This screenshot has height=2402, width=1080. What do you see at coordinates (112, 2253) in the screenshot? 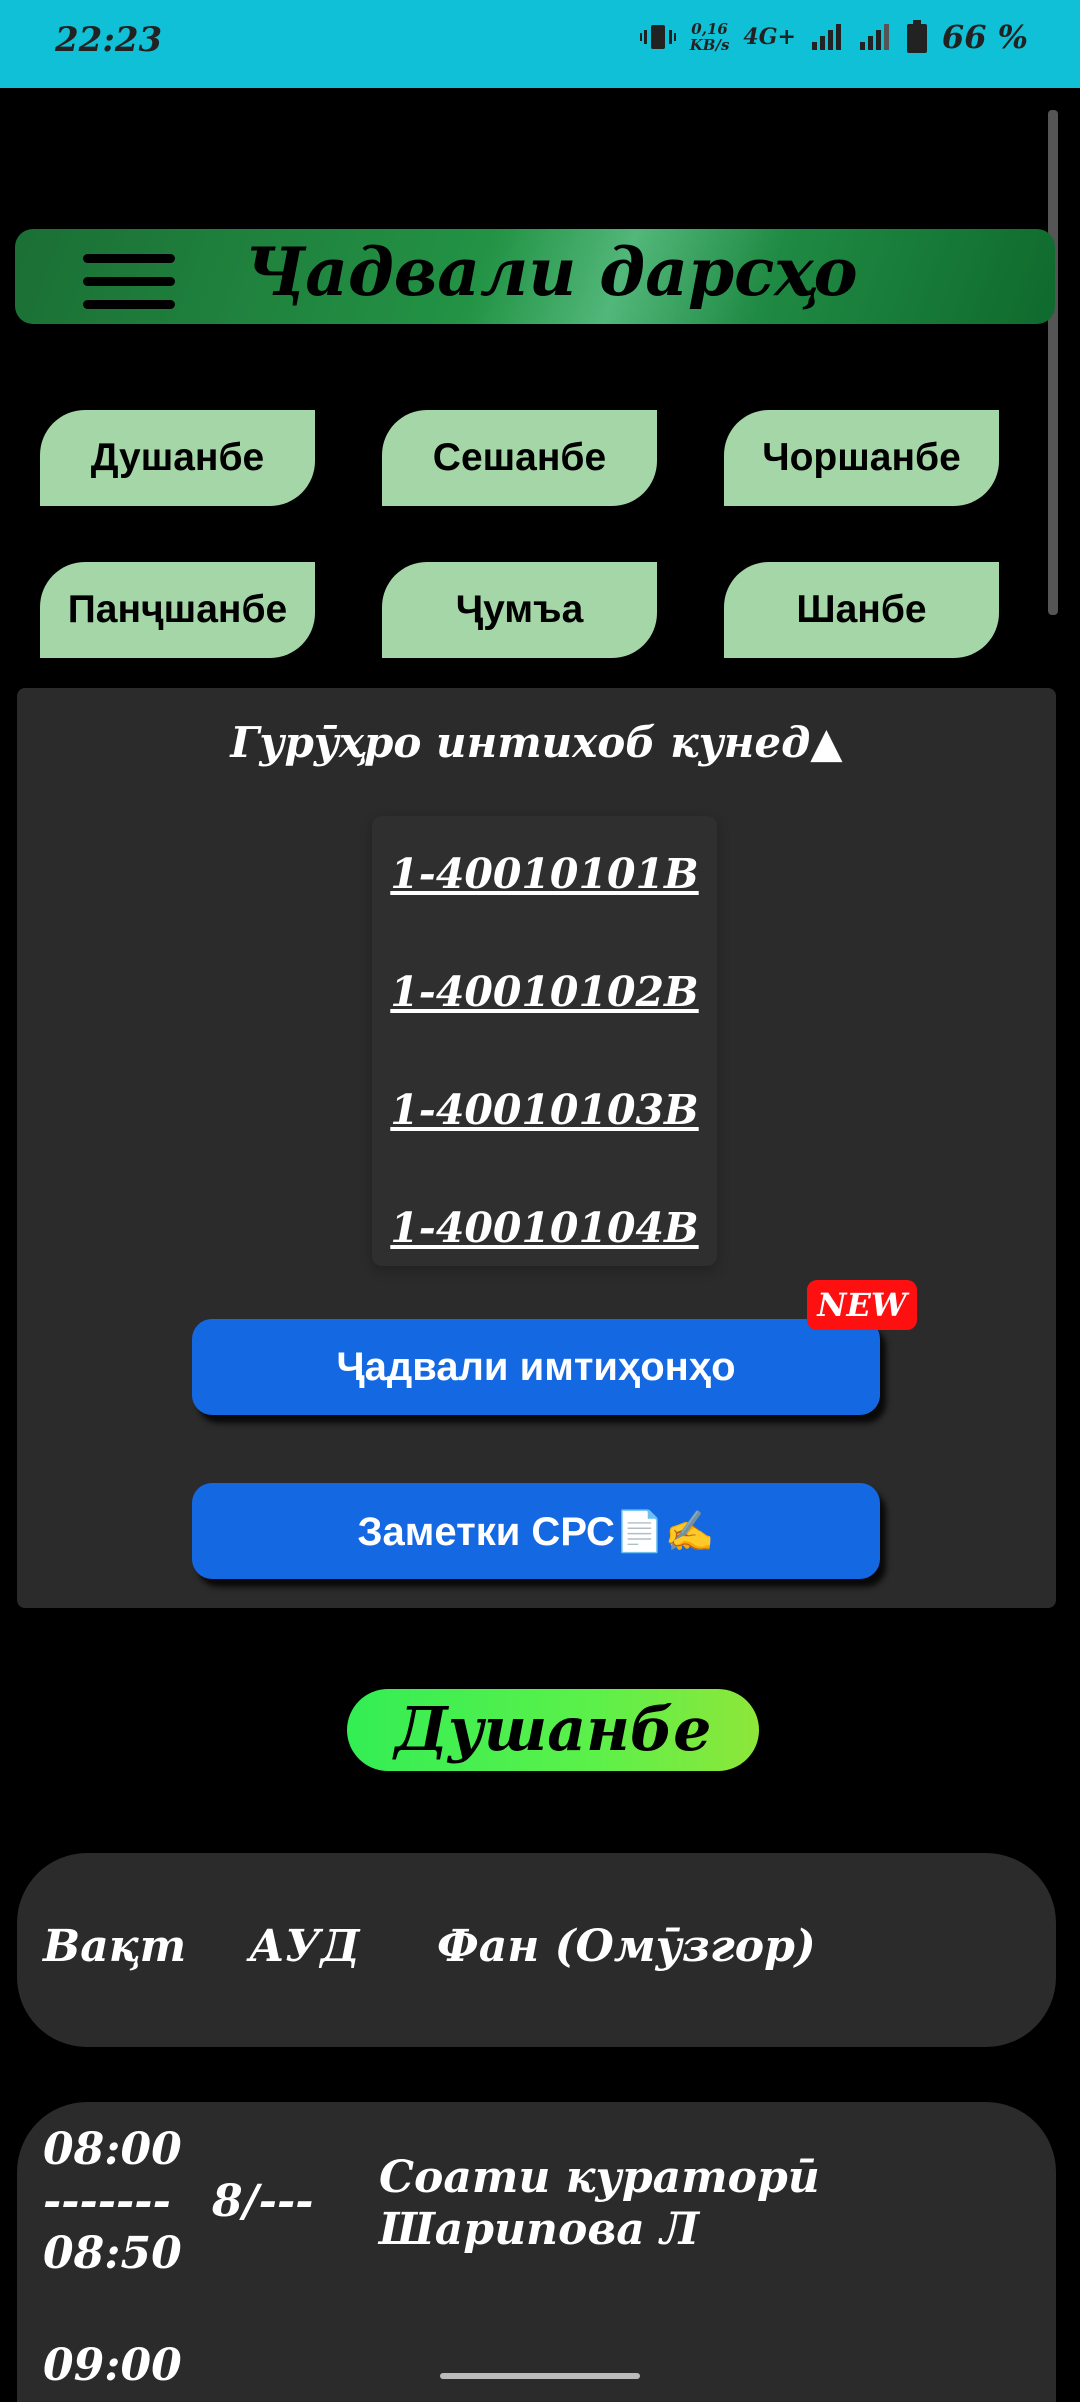
I see `lesson-time-end: 08:50` at bounding box center [112, 2253].